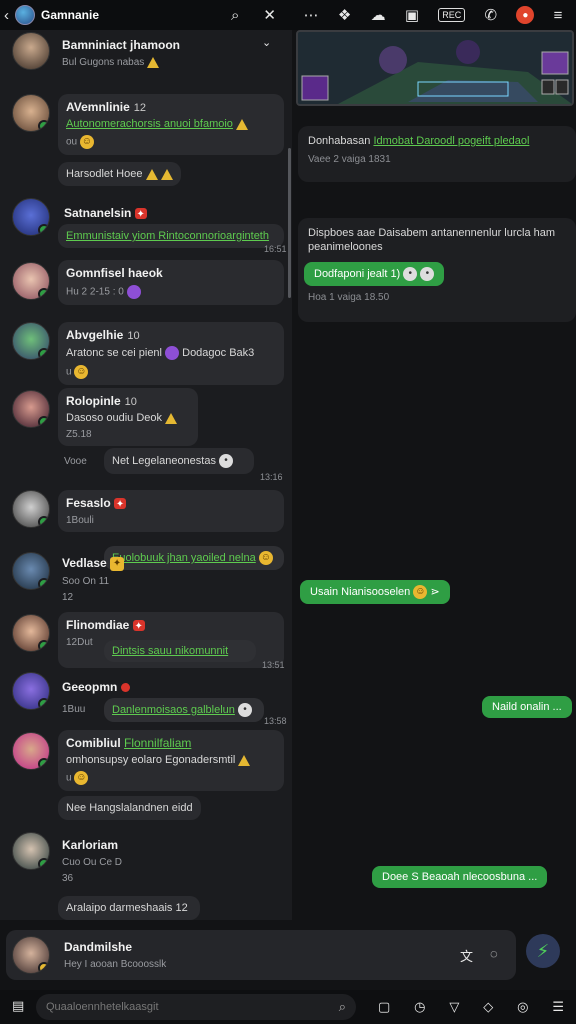  I want to click on message-time: 16:51, so click(275, 249).